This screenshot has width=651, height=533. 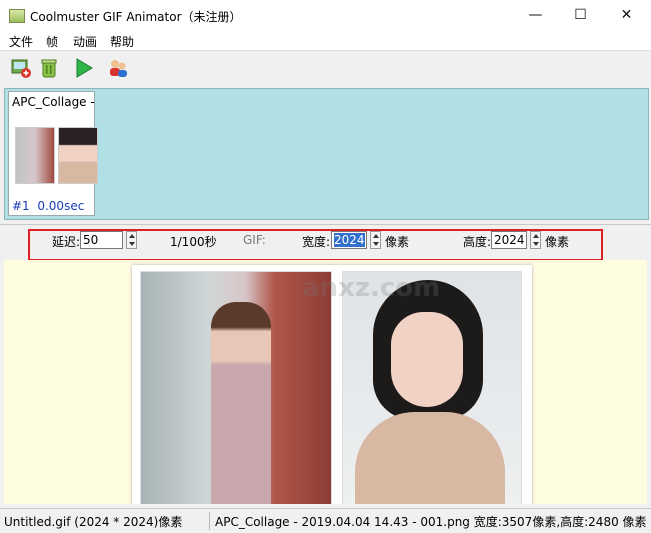 I want to click on minimize-button: —, so click(x=535, y=16).